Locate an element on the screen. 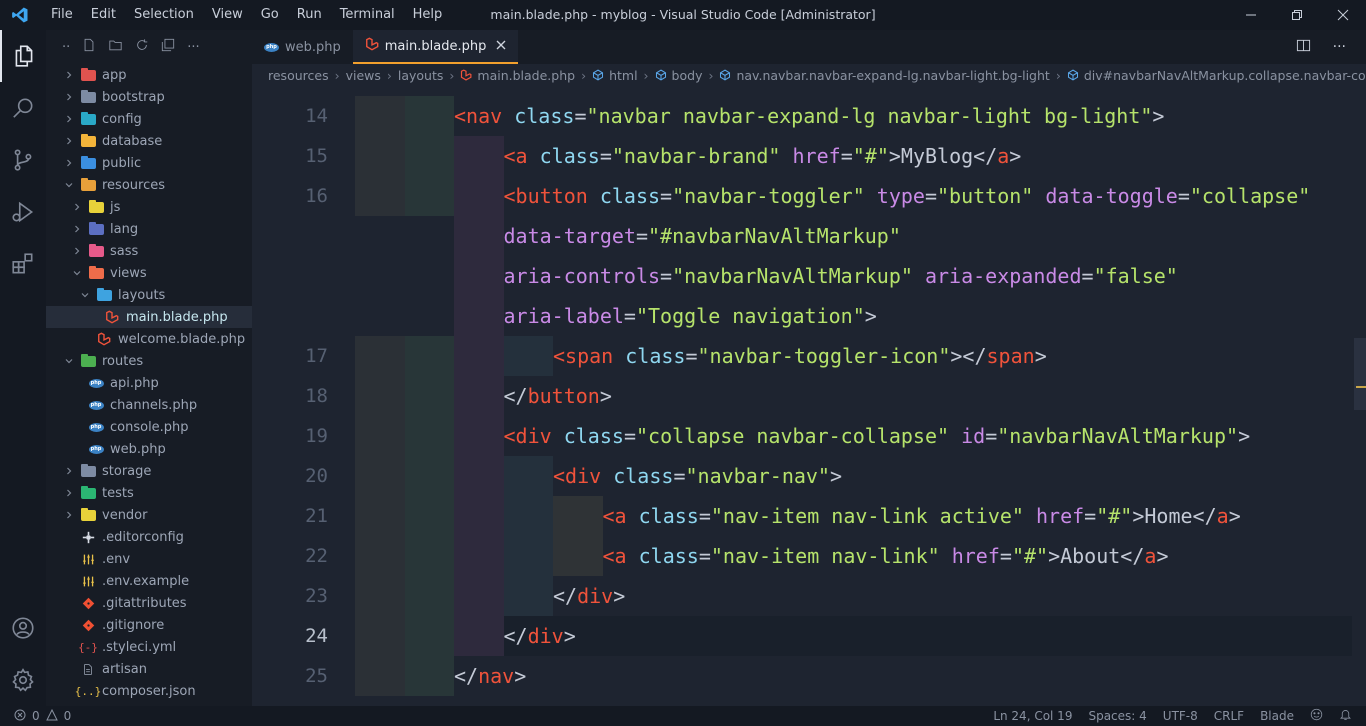  breadcrumb-item: layouts is located at coordinates (421, 75).